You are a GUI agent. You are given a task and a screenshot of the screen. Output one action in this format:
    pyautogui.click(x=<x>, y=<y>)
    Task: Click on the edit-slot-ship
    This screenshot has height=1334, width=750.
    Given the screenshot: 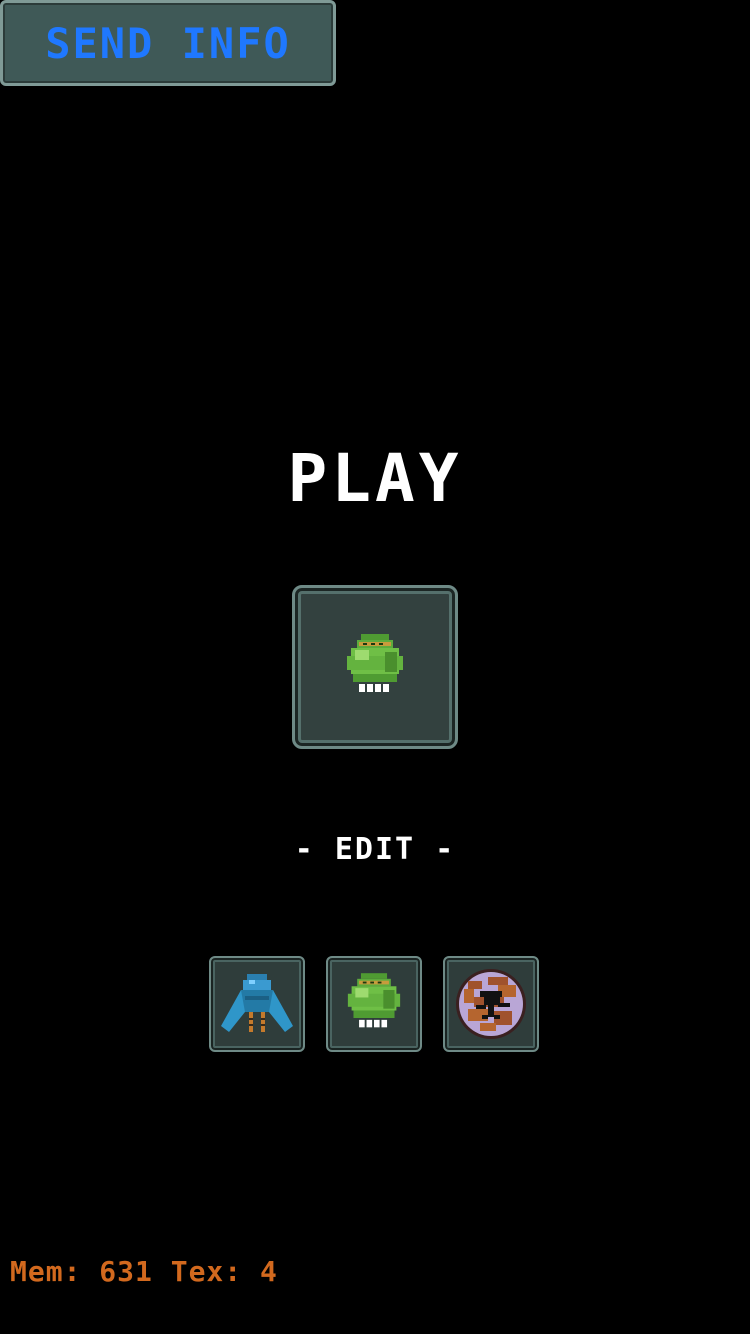 What is the action you would take?
    pyautogui.click(x=257, y=1004)
    